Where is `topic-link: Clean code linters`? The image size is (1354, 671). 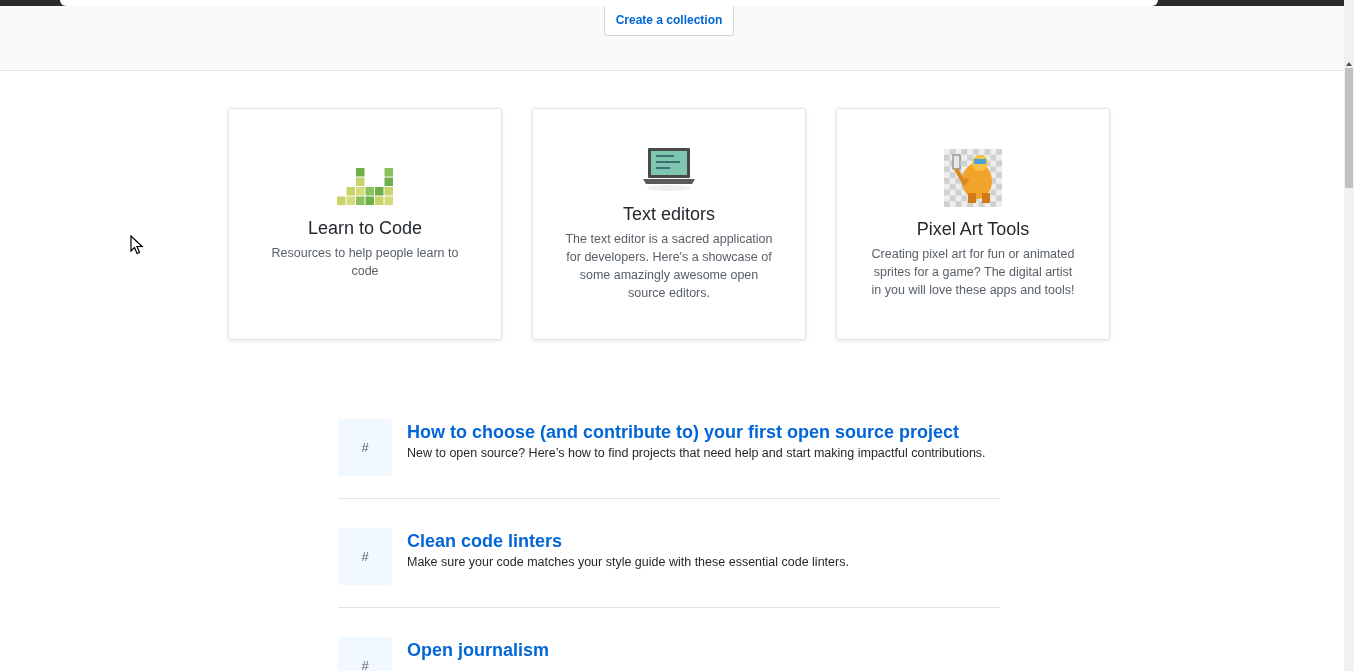
topic-link: Clean code linters is located at coordinates (485, 541).